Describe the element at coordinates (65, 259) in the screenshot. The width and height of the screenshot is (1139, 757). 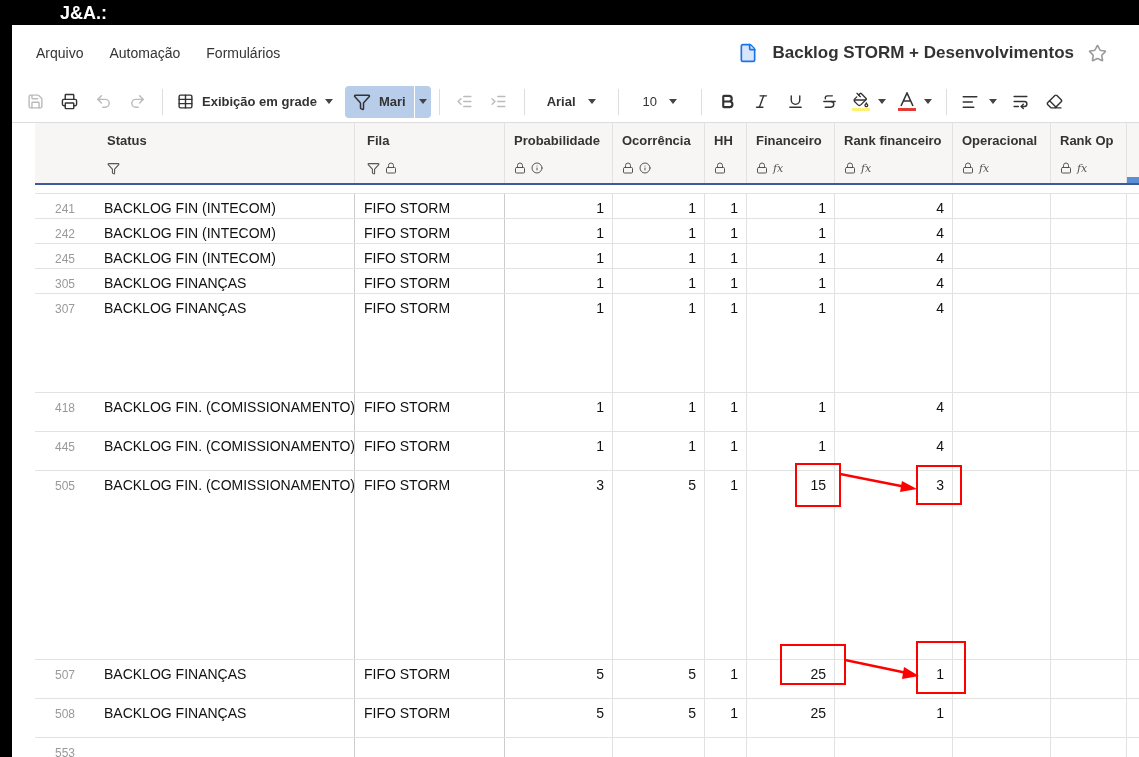
I see `row-number: 245` at that location.